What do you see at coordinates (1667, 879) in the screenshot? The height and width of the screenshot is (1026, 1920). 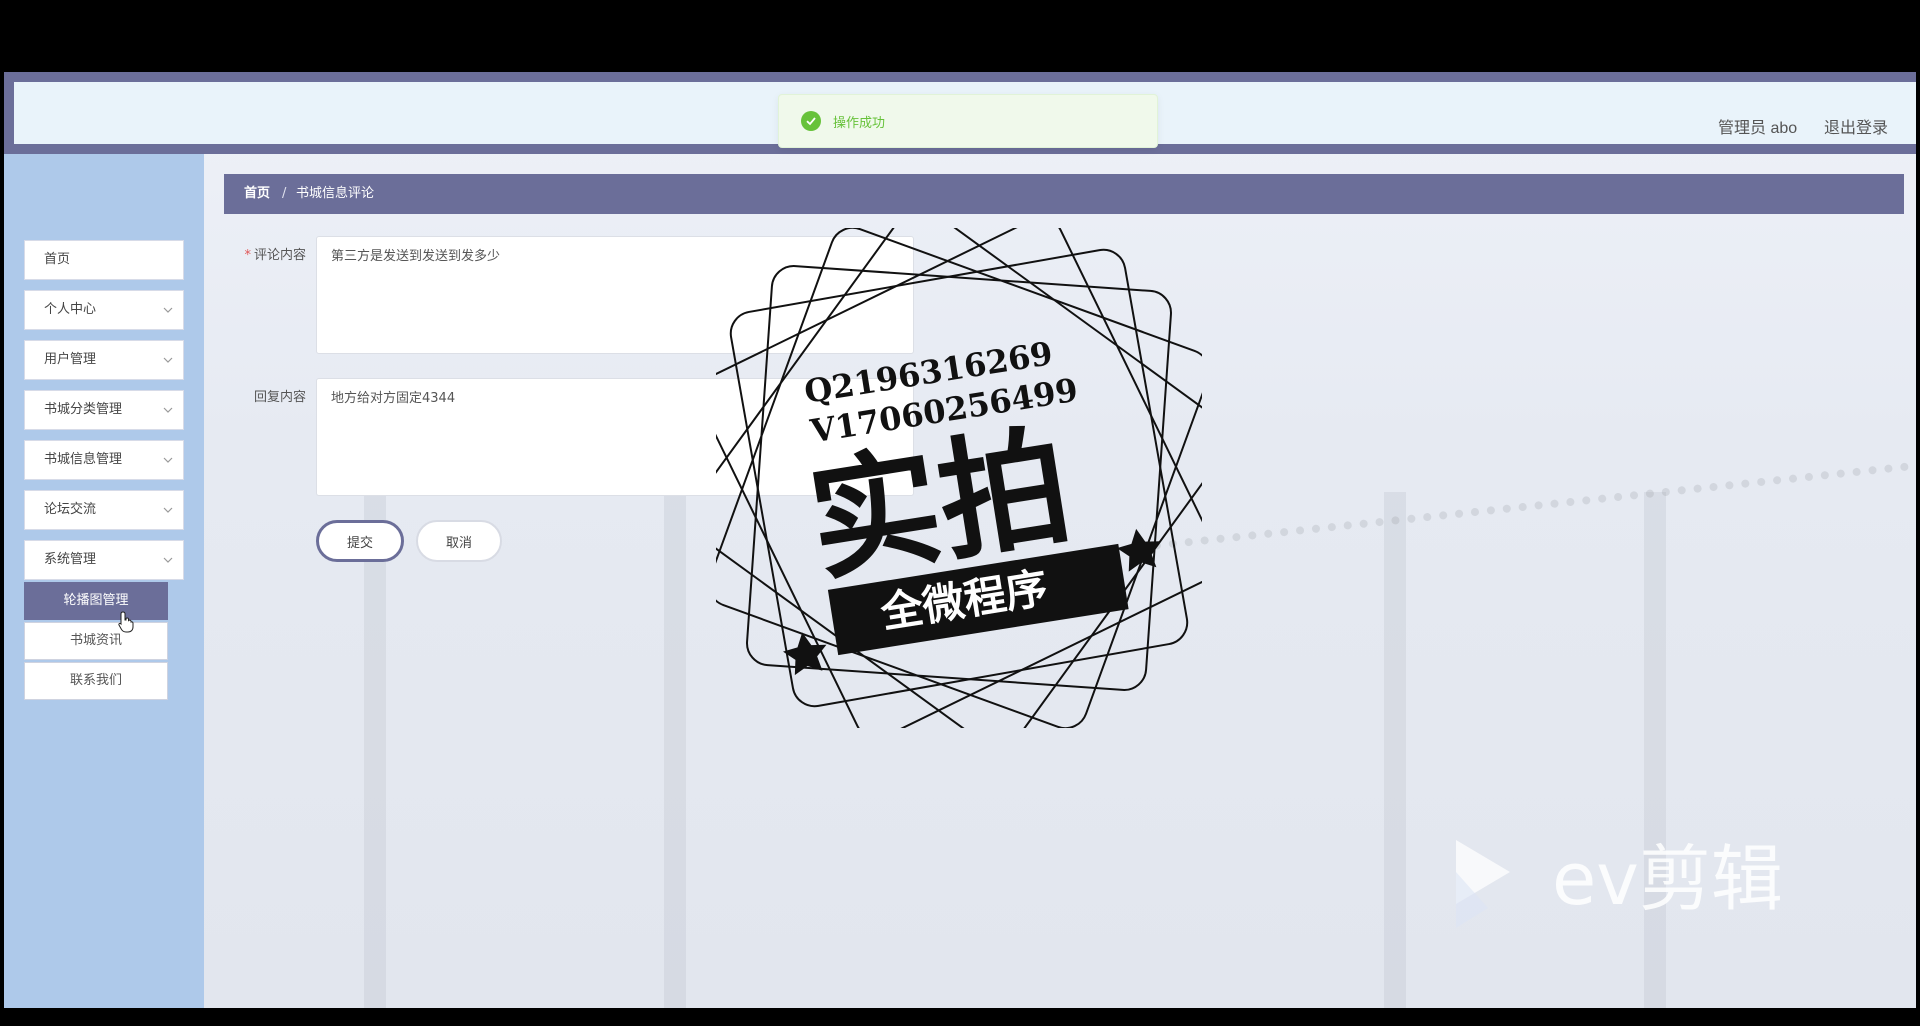 I see `ev-watermark-text: ev剪辑` at bounding box center [1667, 879].